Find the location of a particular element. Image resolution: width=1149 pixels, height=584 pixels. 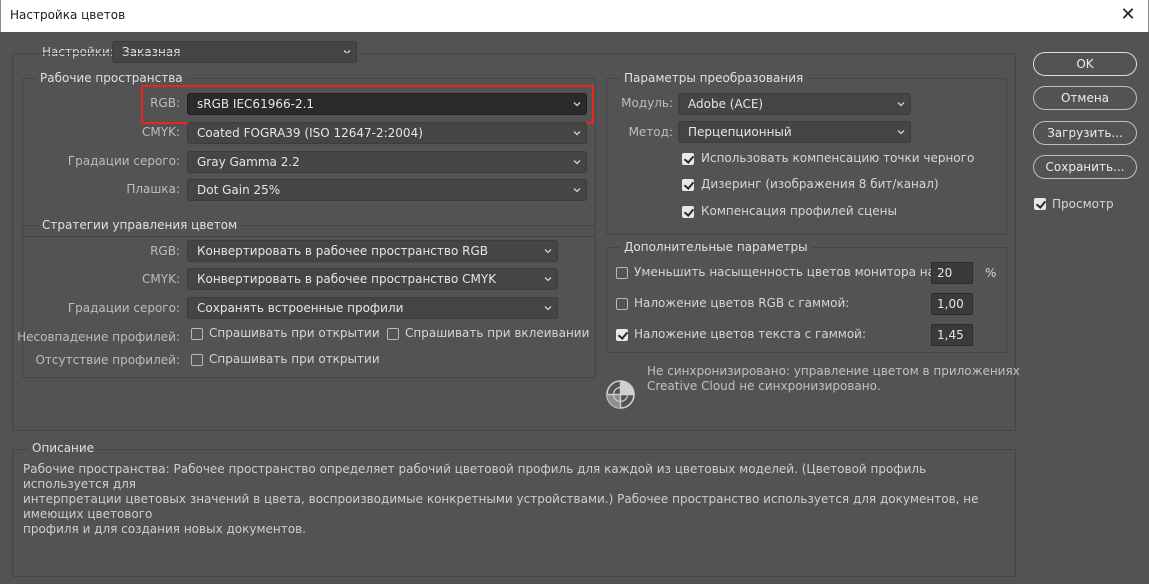

engine-value: Adobe (ACE) is located at coordinates (726, 104).